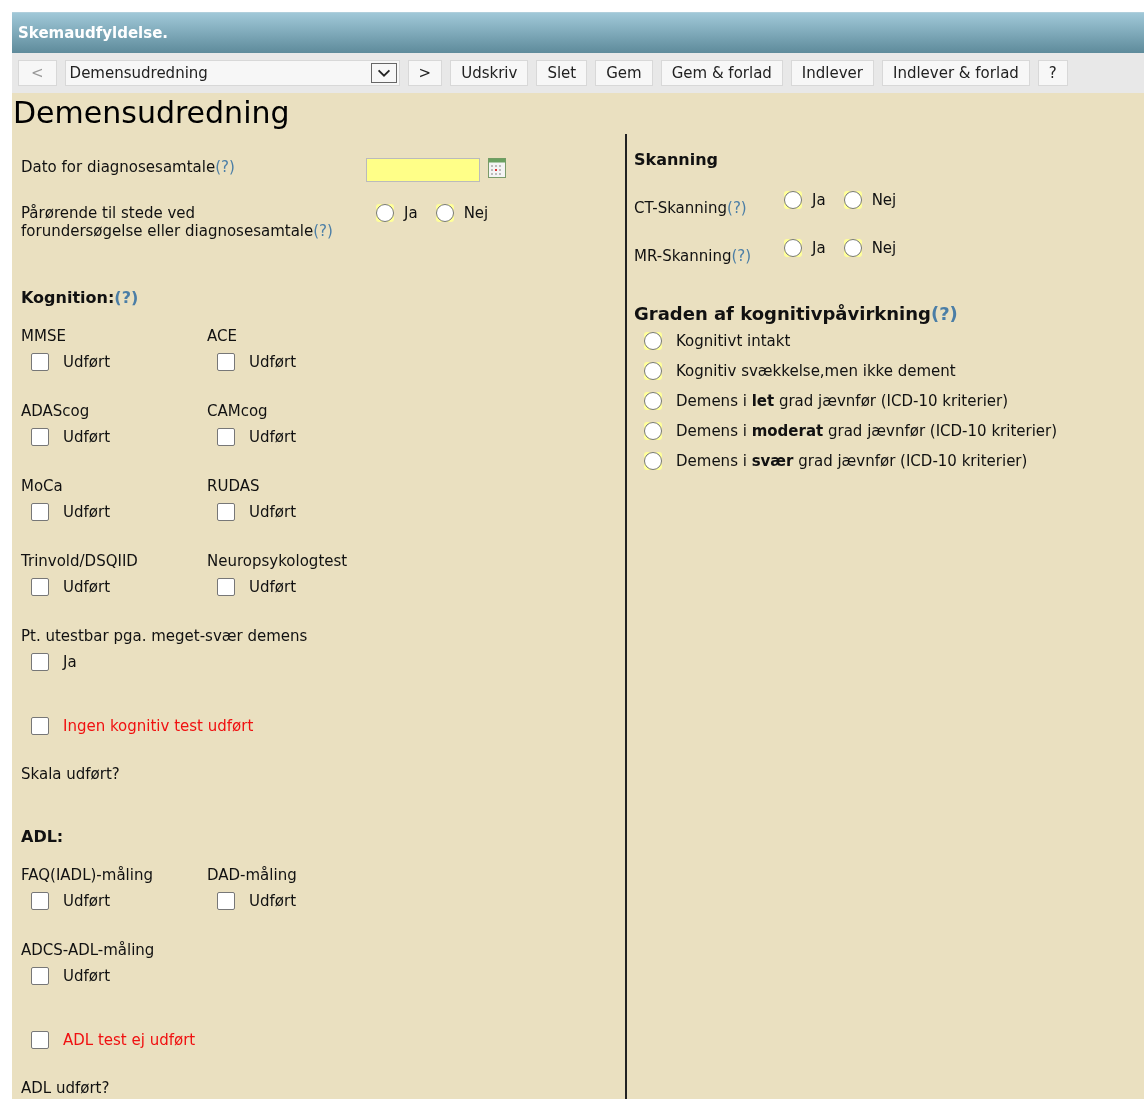  Describe the element at coordinates (93, 33) in the screenshot. I see `window-title: Skemaudfyldelse.` at that location.